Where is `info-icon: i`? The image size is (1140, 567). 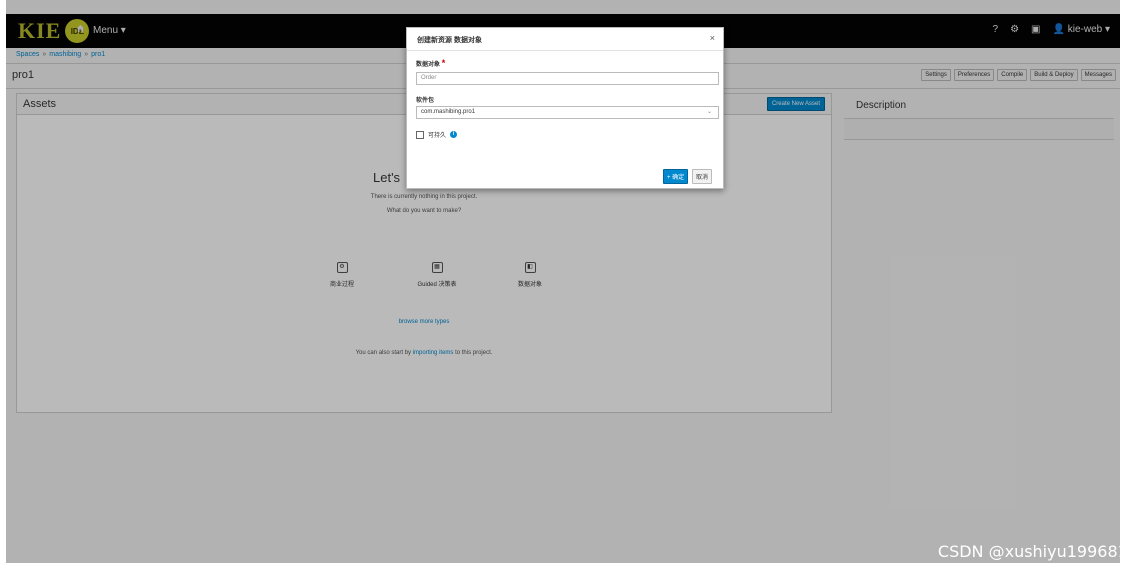
info-icon: i is located at coordinates (454, 134).